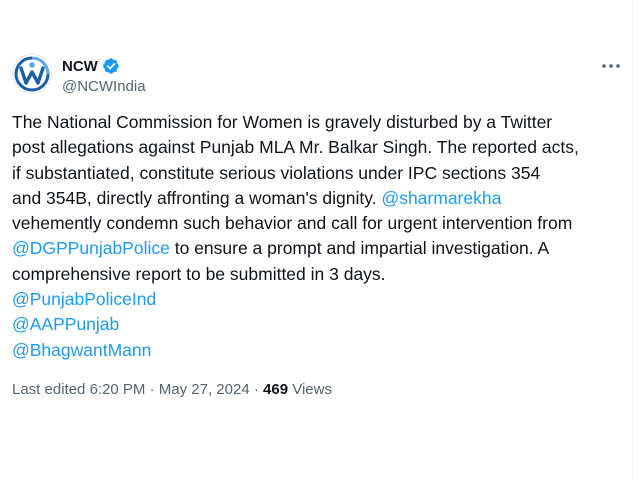 The width and height of the screenshot is (640, 480). I want to click on mention-link-bhagwantmann: @BhagwantMann, so click(81, 350).